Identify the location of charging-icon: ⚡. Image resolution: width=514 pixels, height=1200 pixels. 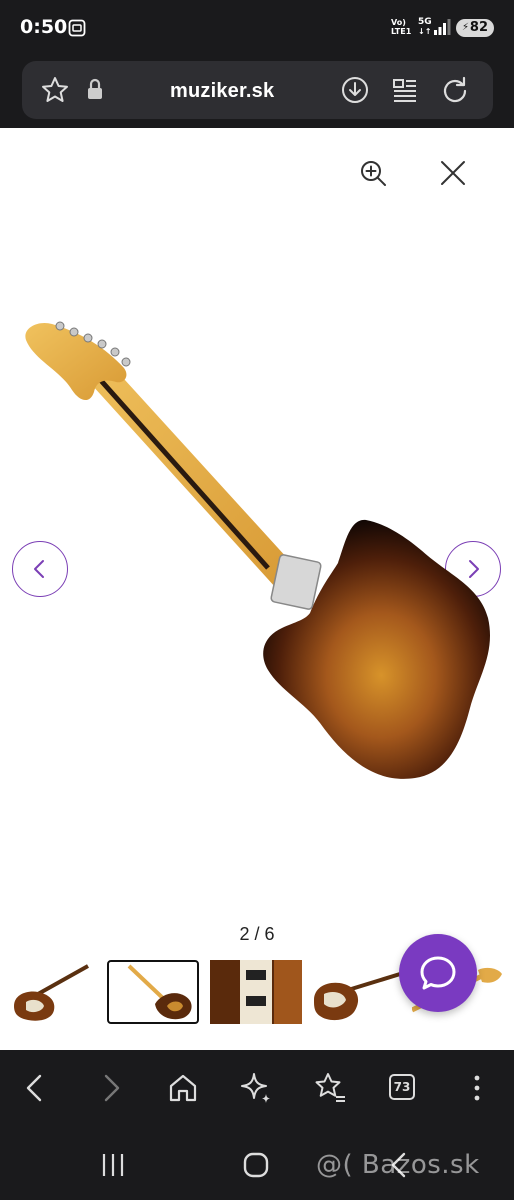
(466, 27).